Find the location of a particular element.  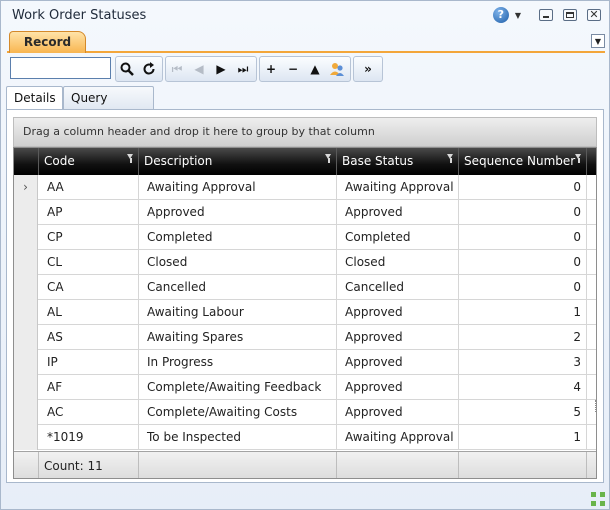

collapse-ribbon-icon: ▼ is located at coordinates (598, 41).